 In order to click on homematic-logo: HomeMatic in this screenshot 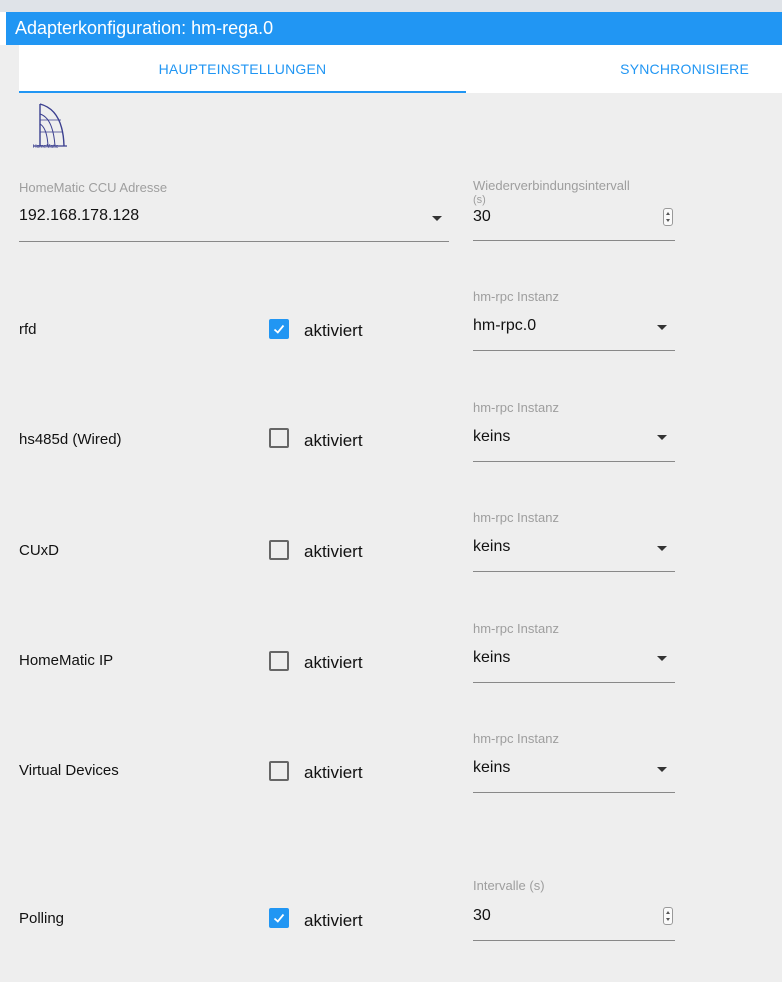, I will do `click(50, 126)`.